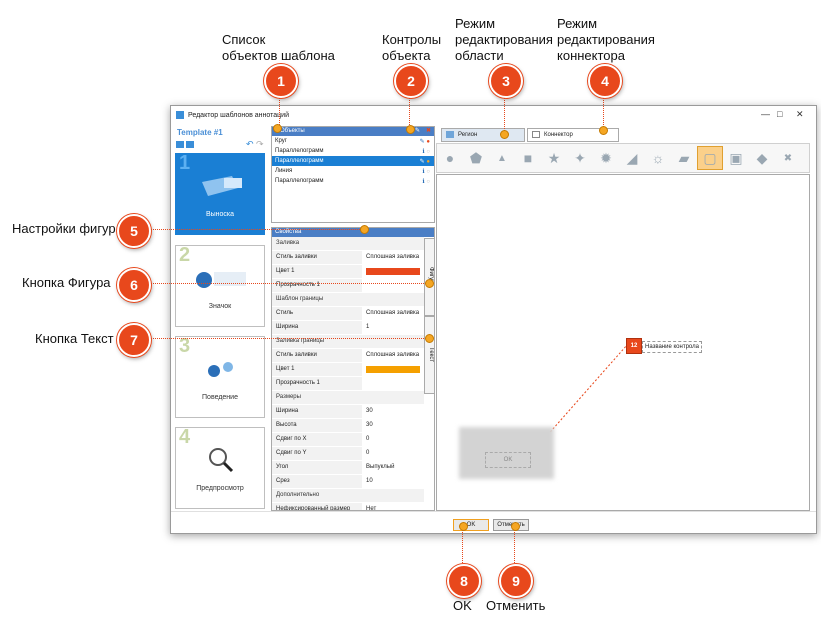 This screenshot has height=629, width=821. I want to click on callout-label-shape-button: Кнопка Фигура, so click(66, 282).